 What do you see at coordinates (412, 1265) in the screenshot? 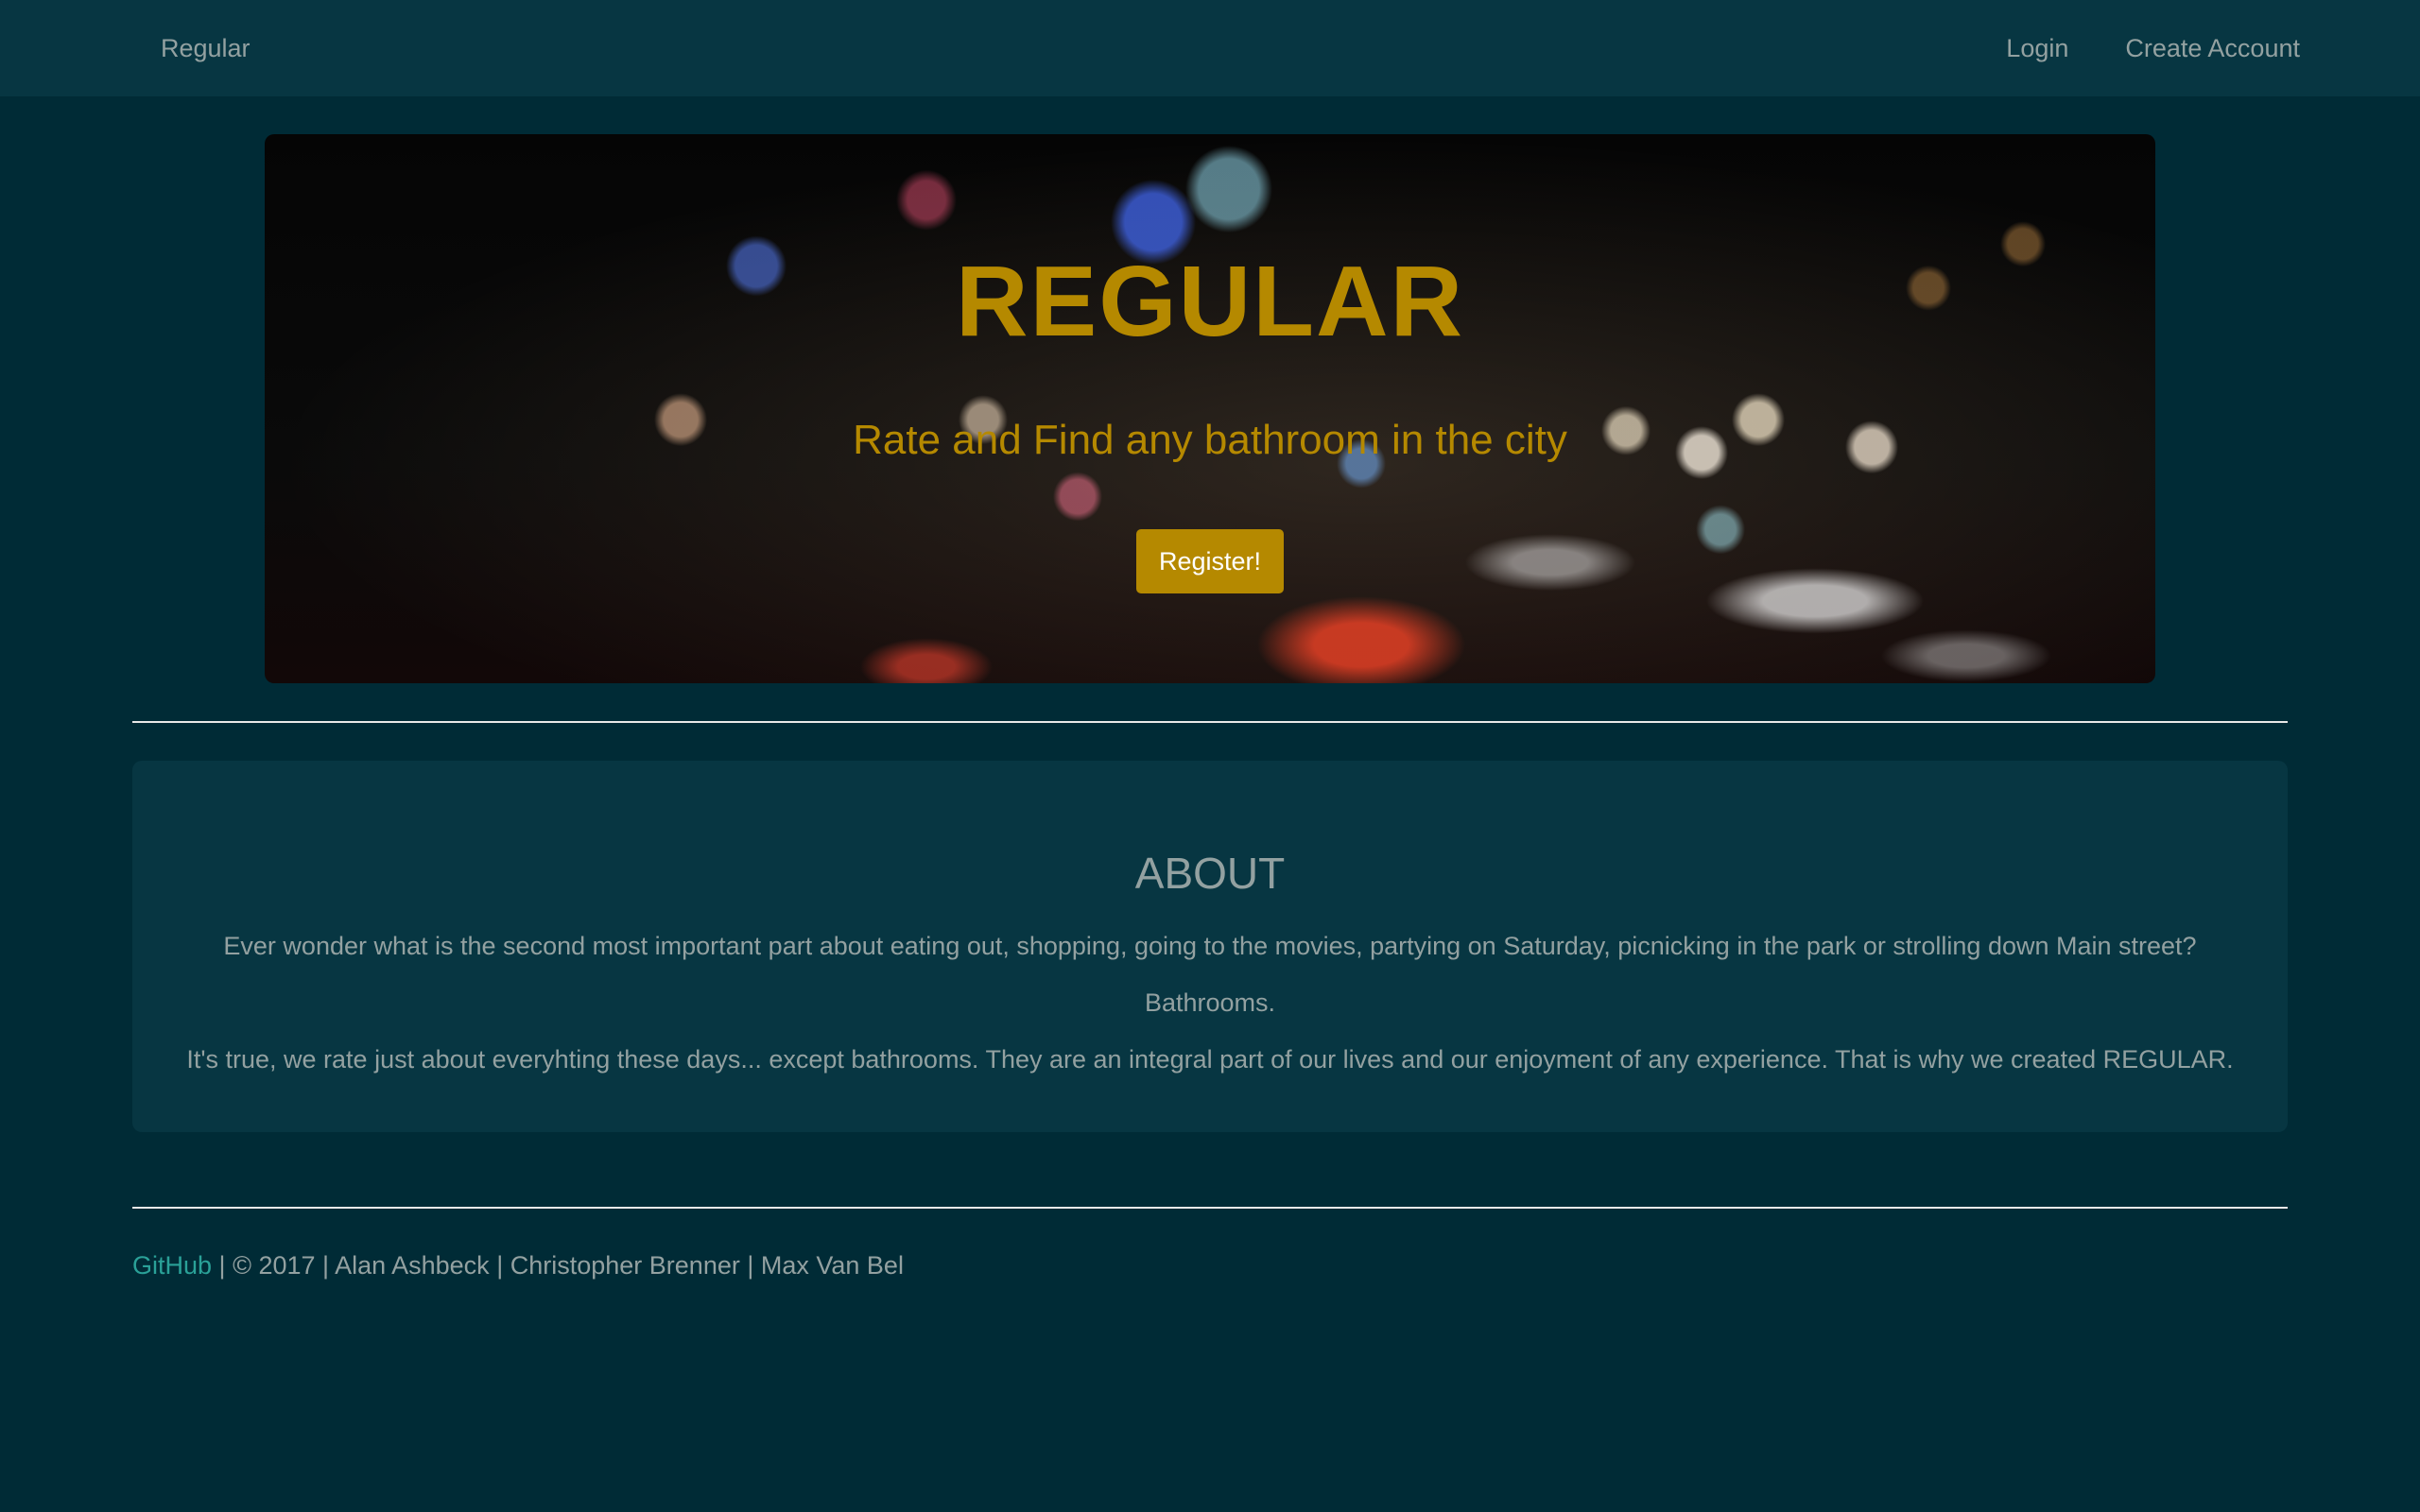
I see `footer-author-1: Alan Ashbeck` at bounding box center [412, 1265].